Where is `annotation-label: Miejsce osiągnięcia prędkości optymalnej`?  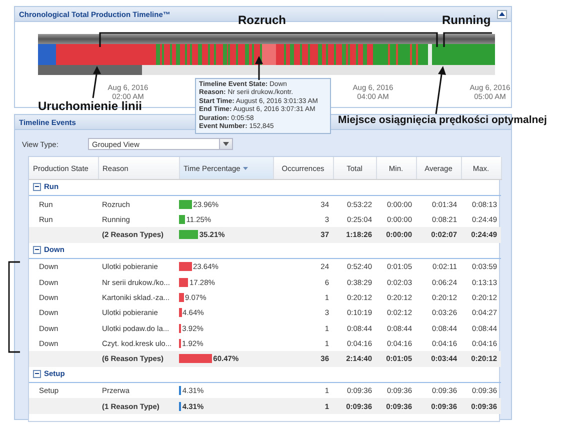
annotation-label: Miejsce osiągnięcia prędkości optymalnej is located at coordinates (442, 120).